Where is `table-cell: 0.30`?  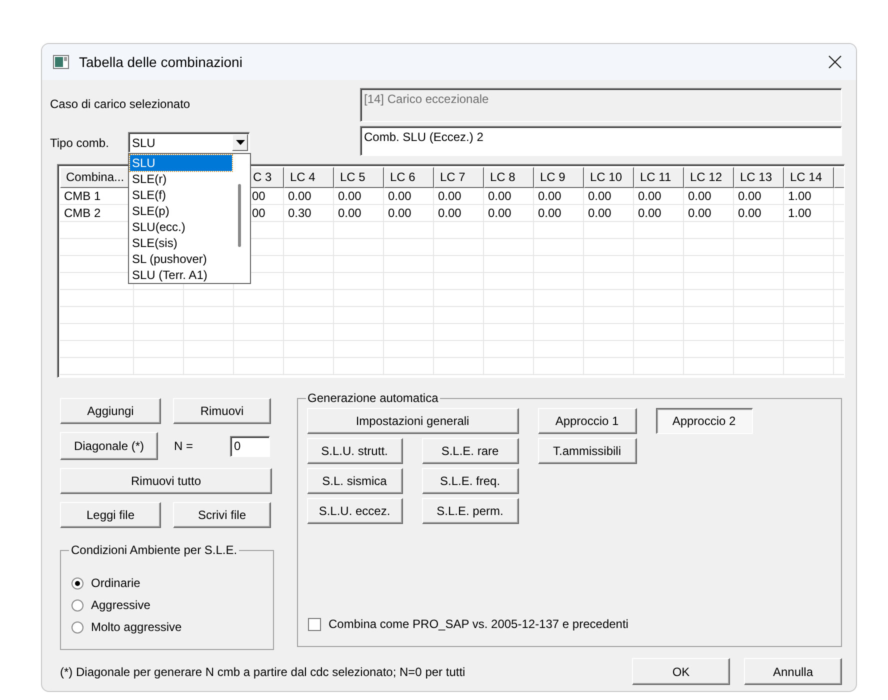
table-cell: 0.30 is located at coordinates (309, 213).